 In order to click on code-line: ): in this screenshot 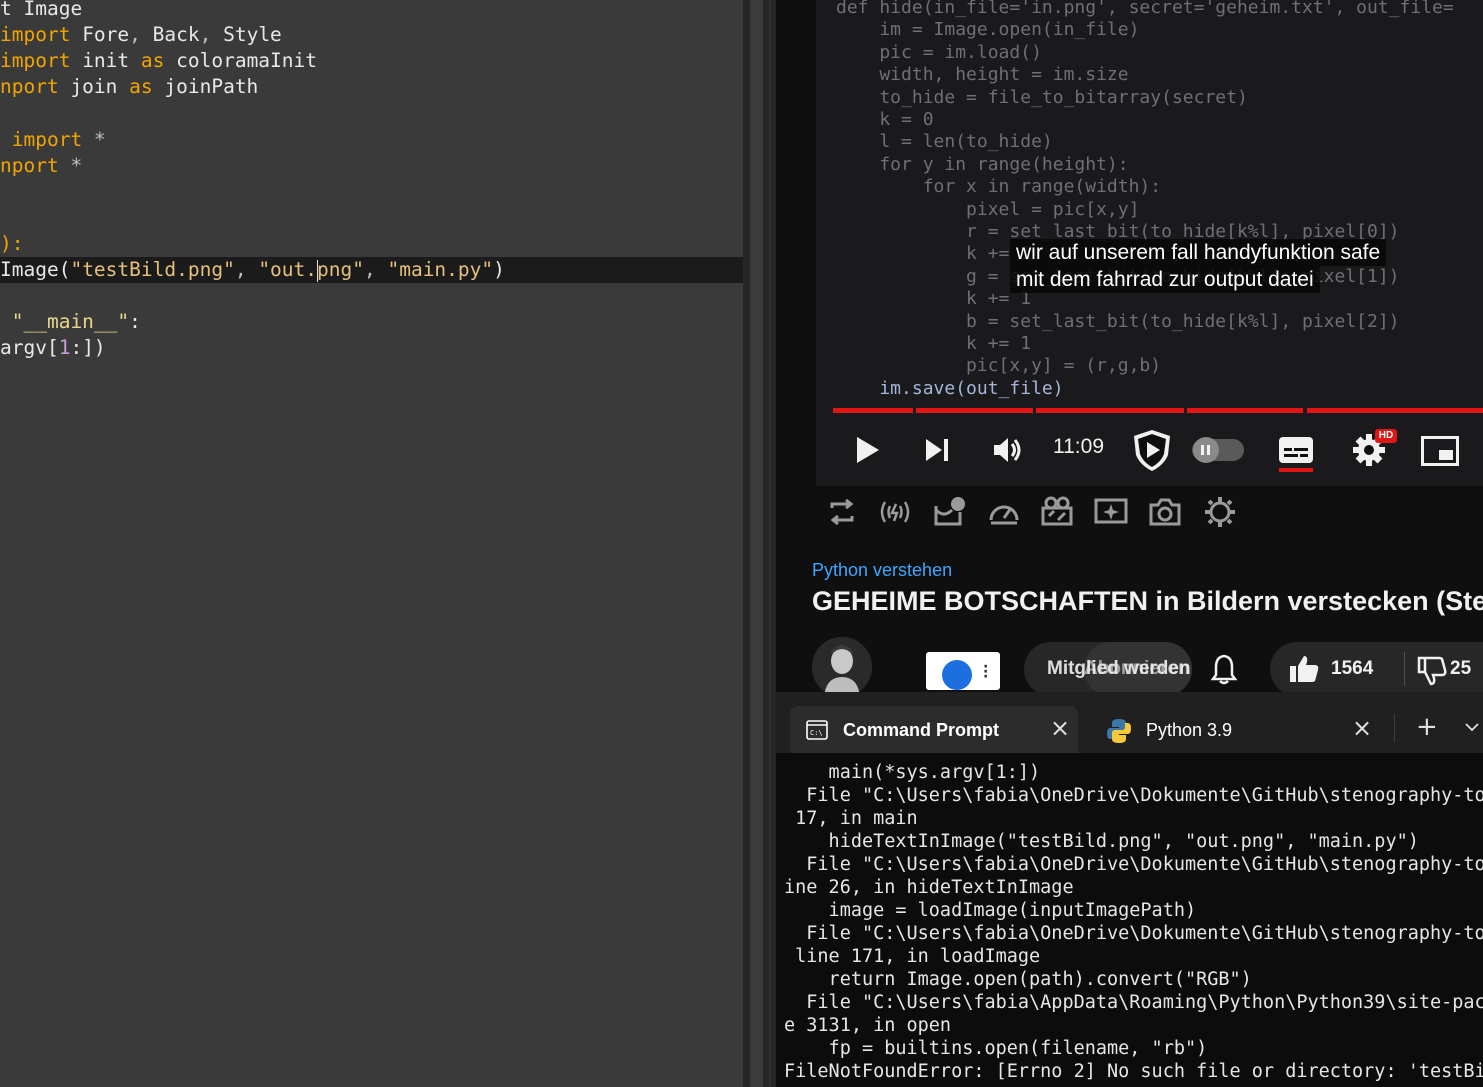, I will do `click(11, 244)`.